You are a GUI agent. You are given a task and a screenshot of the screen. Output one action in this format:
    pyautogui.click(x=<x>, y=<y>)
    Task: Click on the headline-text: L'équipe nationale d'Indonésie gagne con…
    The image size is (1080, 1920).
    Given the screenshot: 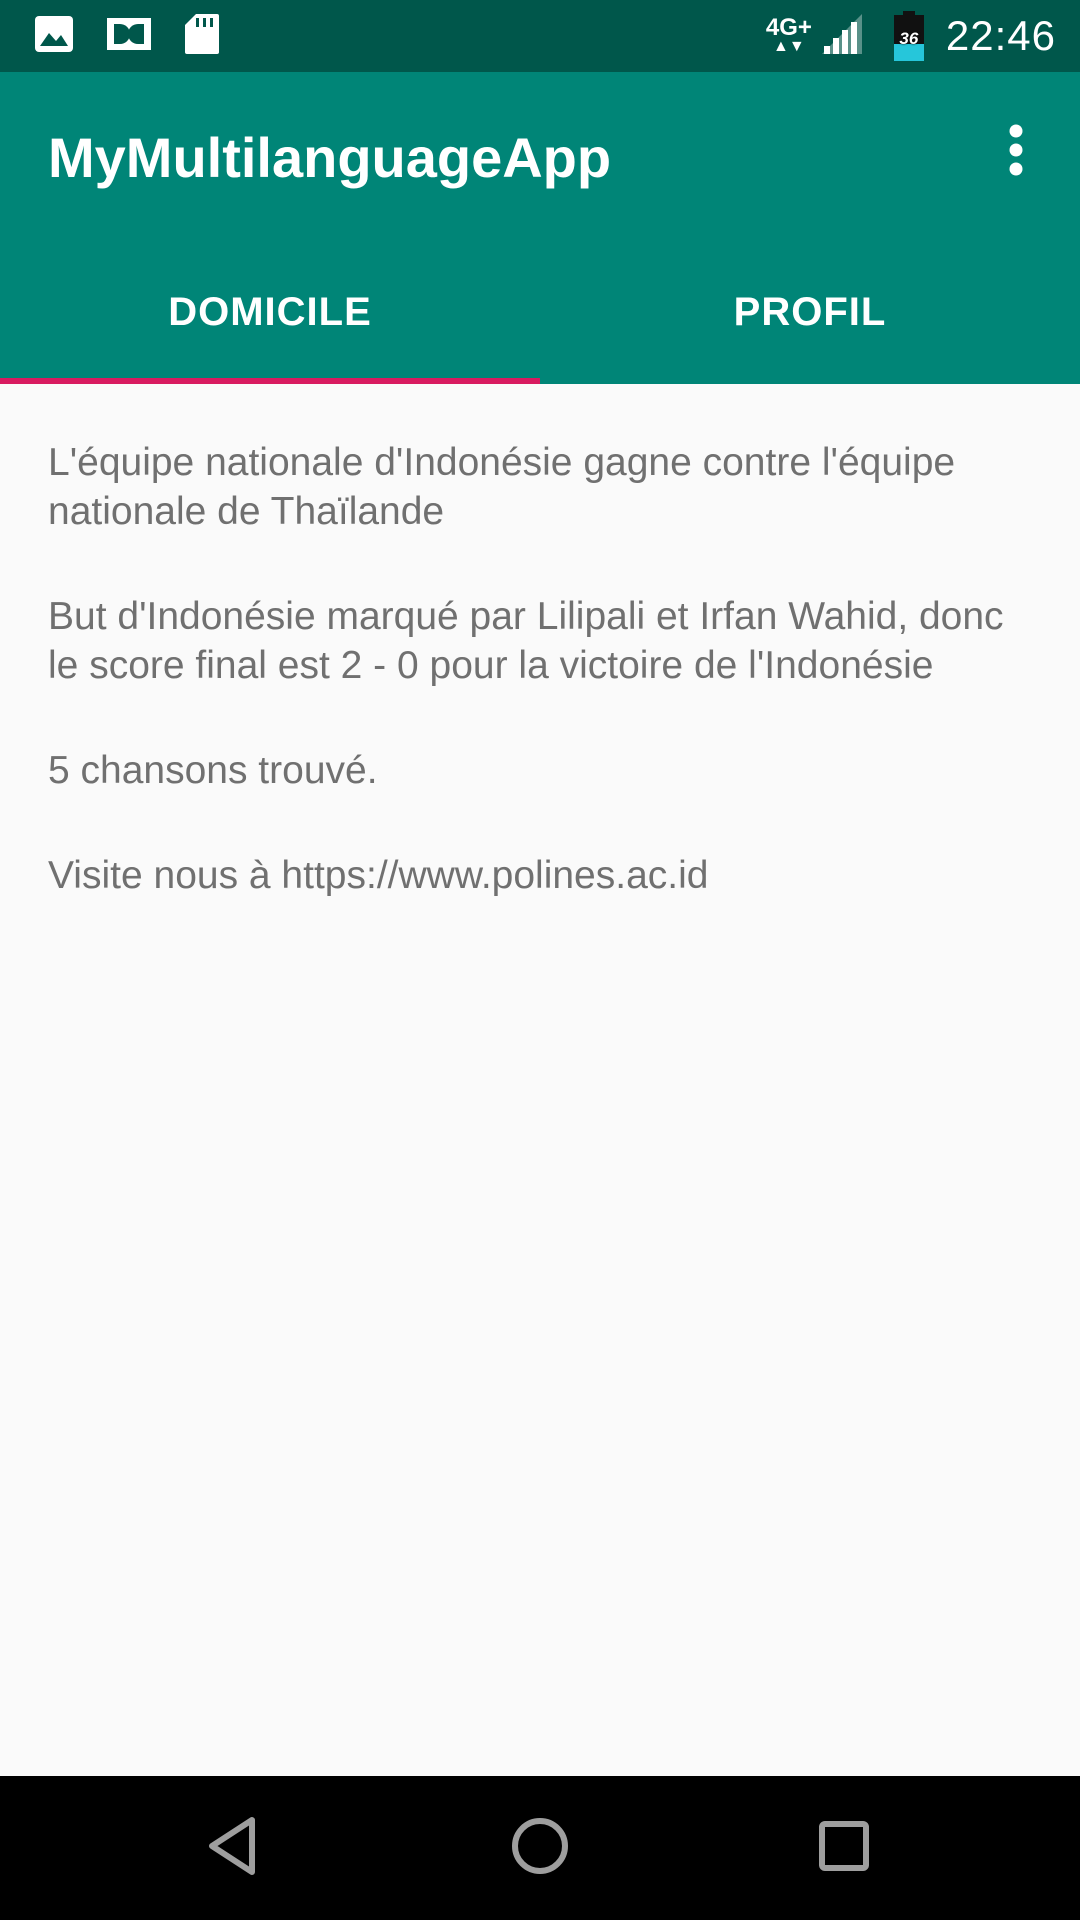 What is the action you would take?
    pyautogui.click(x=502, y=487)
    